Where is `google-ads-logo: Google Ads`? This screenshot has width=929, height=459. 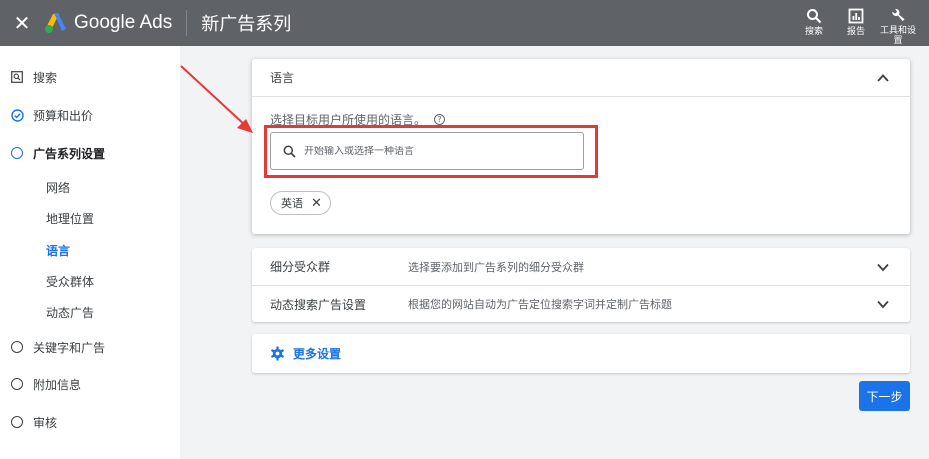
google-ads-logo: Google Ads is located at coordinates (108, 23).